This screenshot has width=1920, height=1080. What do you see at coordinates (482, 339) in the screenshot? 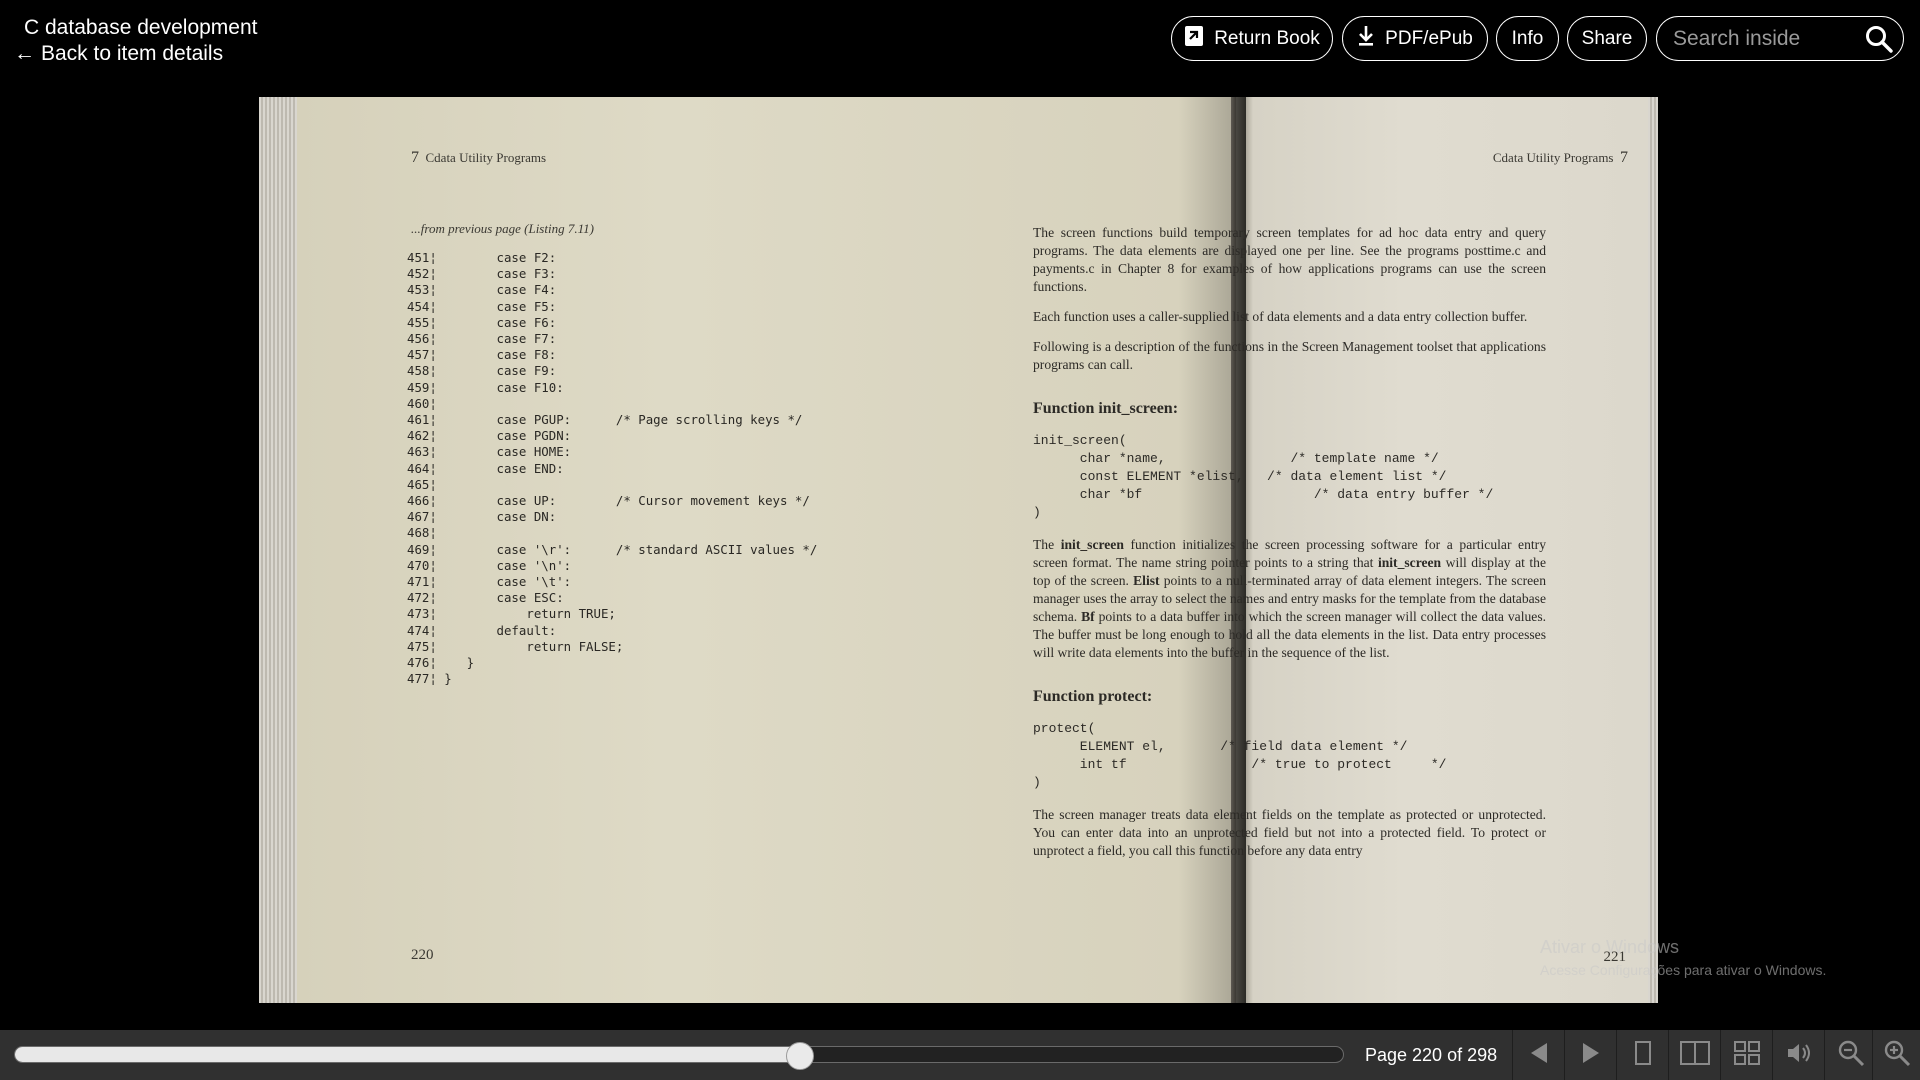
I see `code-line: 456¦ case F7:` at bounding box center [482, 339].